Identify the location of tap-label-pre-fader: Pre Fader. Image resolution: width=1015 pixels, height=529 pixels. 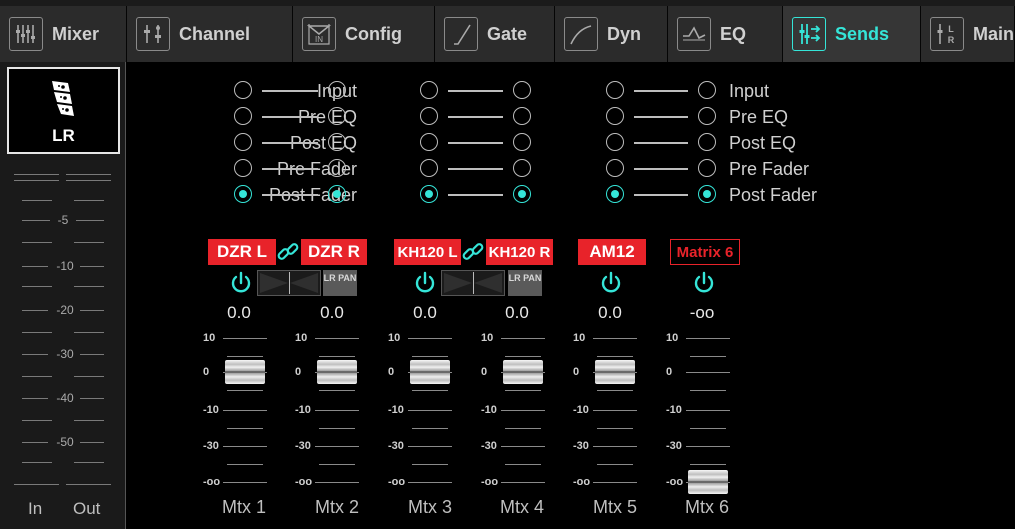
(769, 169).